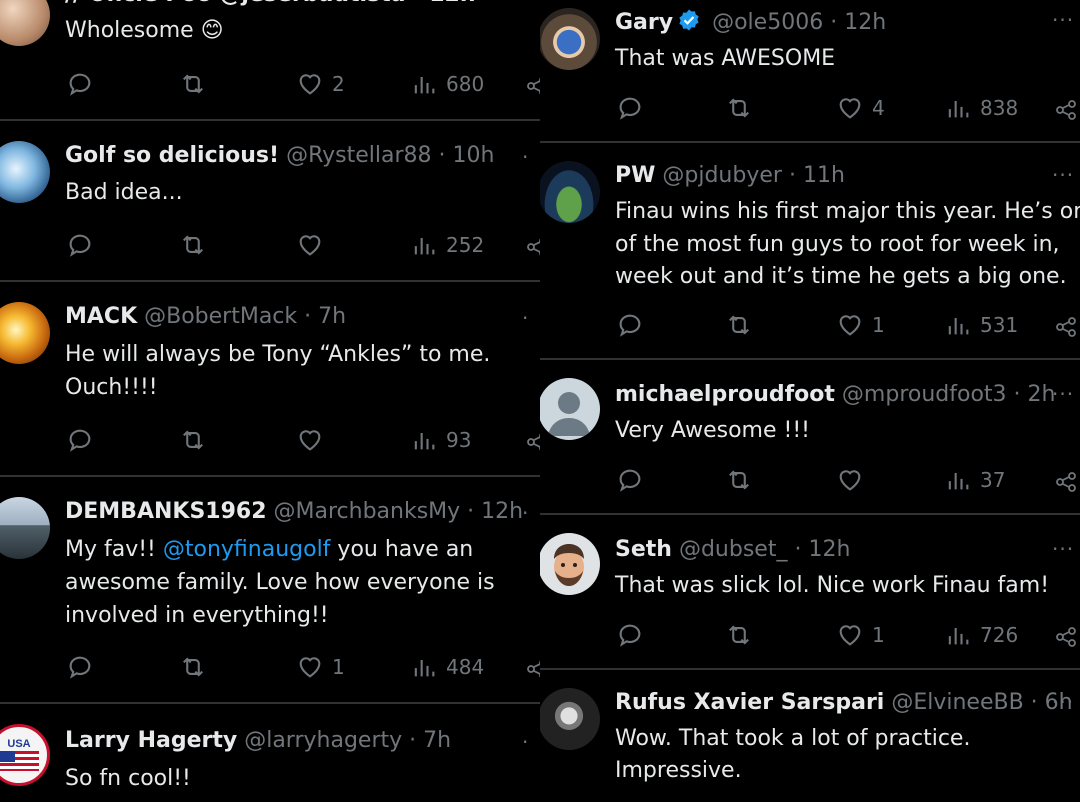 This screenshot has height=802, width=1080. What do you see at coordinates (323, 740) in the screenshot?
I see `handle: @larryhagerty` at bounding box center [323, 740].